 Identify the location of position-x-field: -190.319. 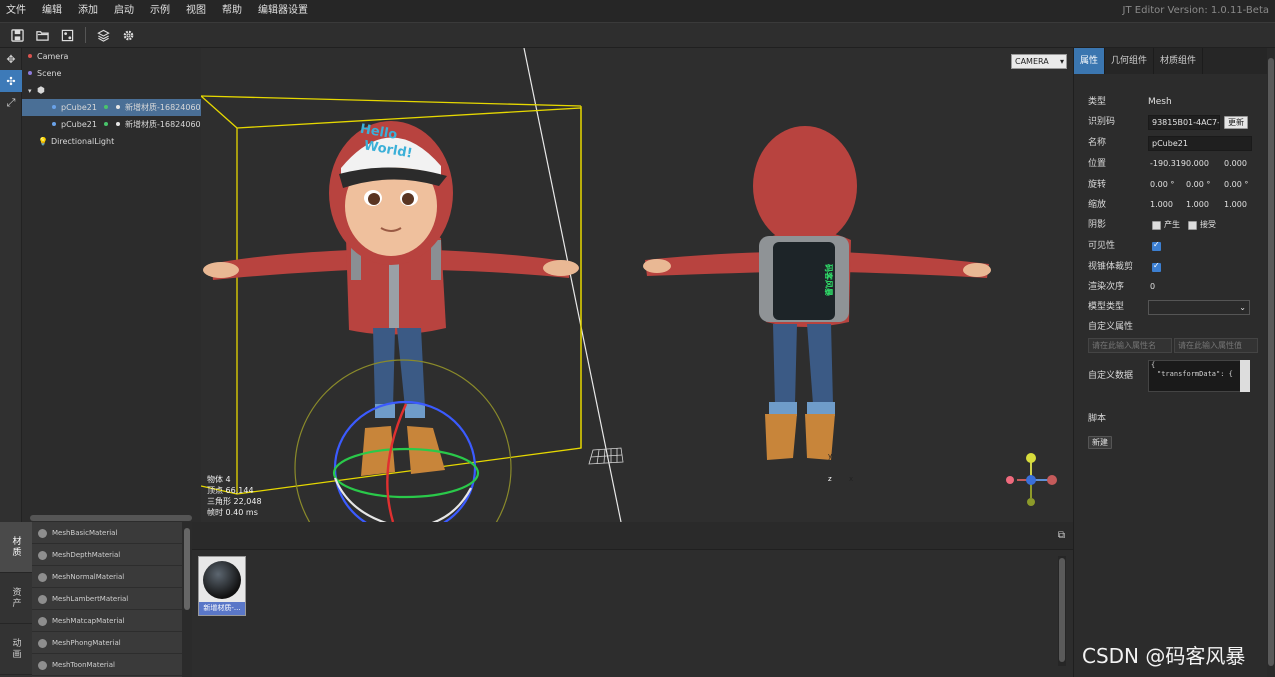
(1168, 164).